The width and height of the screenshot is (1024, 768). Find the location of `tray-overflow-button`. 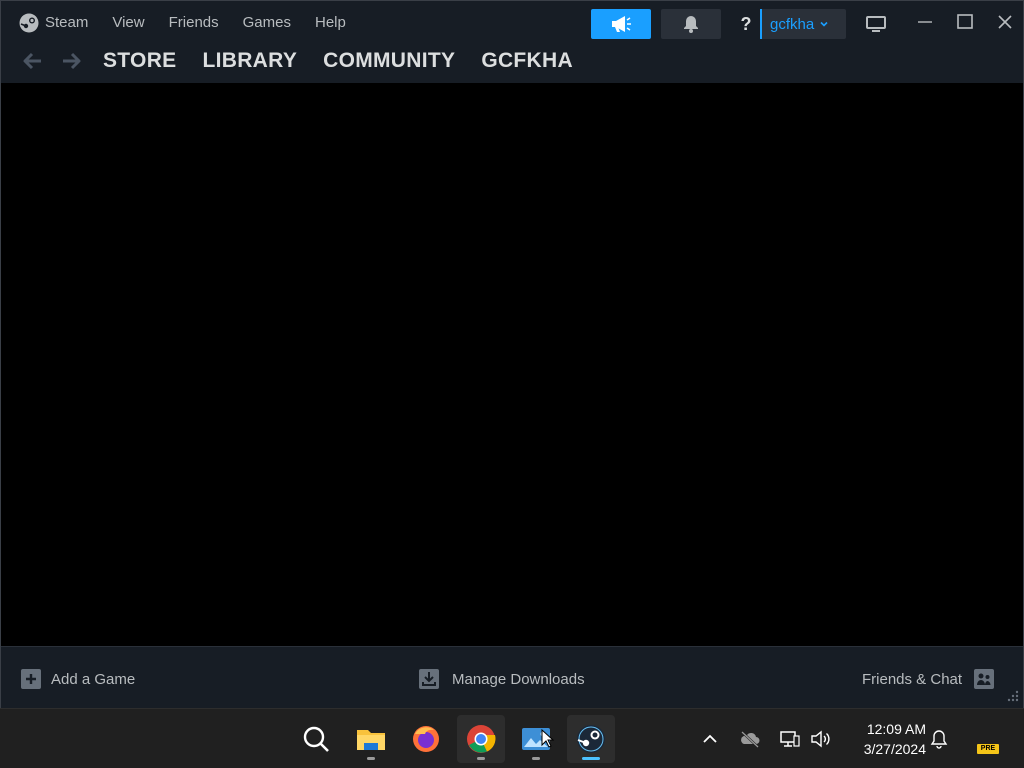

tray-overflow-button is located at coordinates (710, 739).